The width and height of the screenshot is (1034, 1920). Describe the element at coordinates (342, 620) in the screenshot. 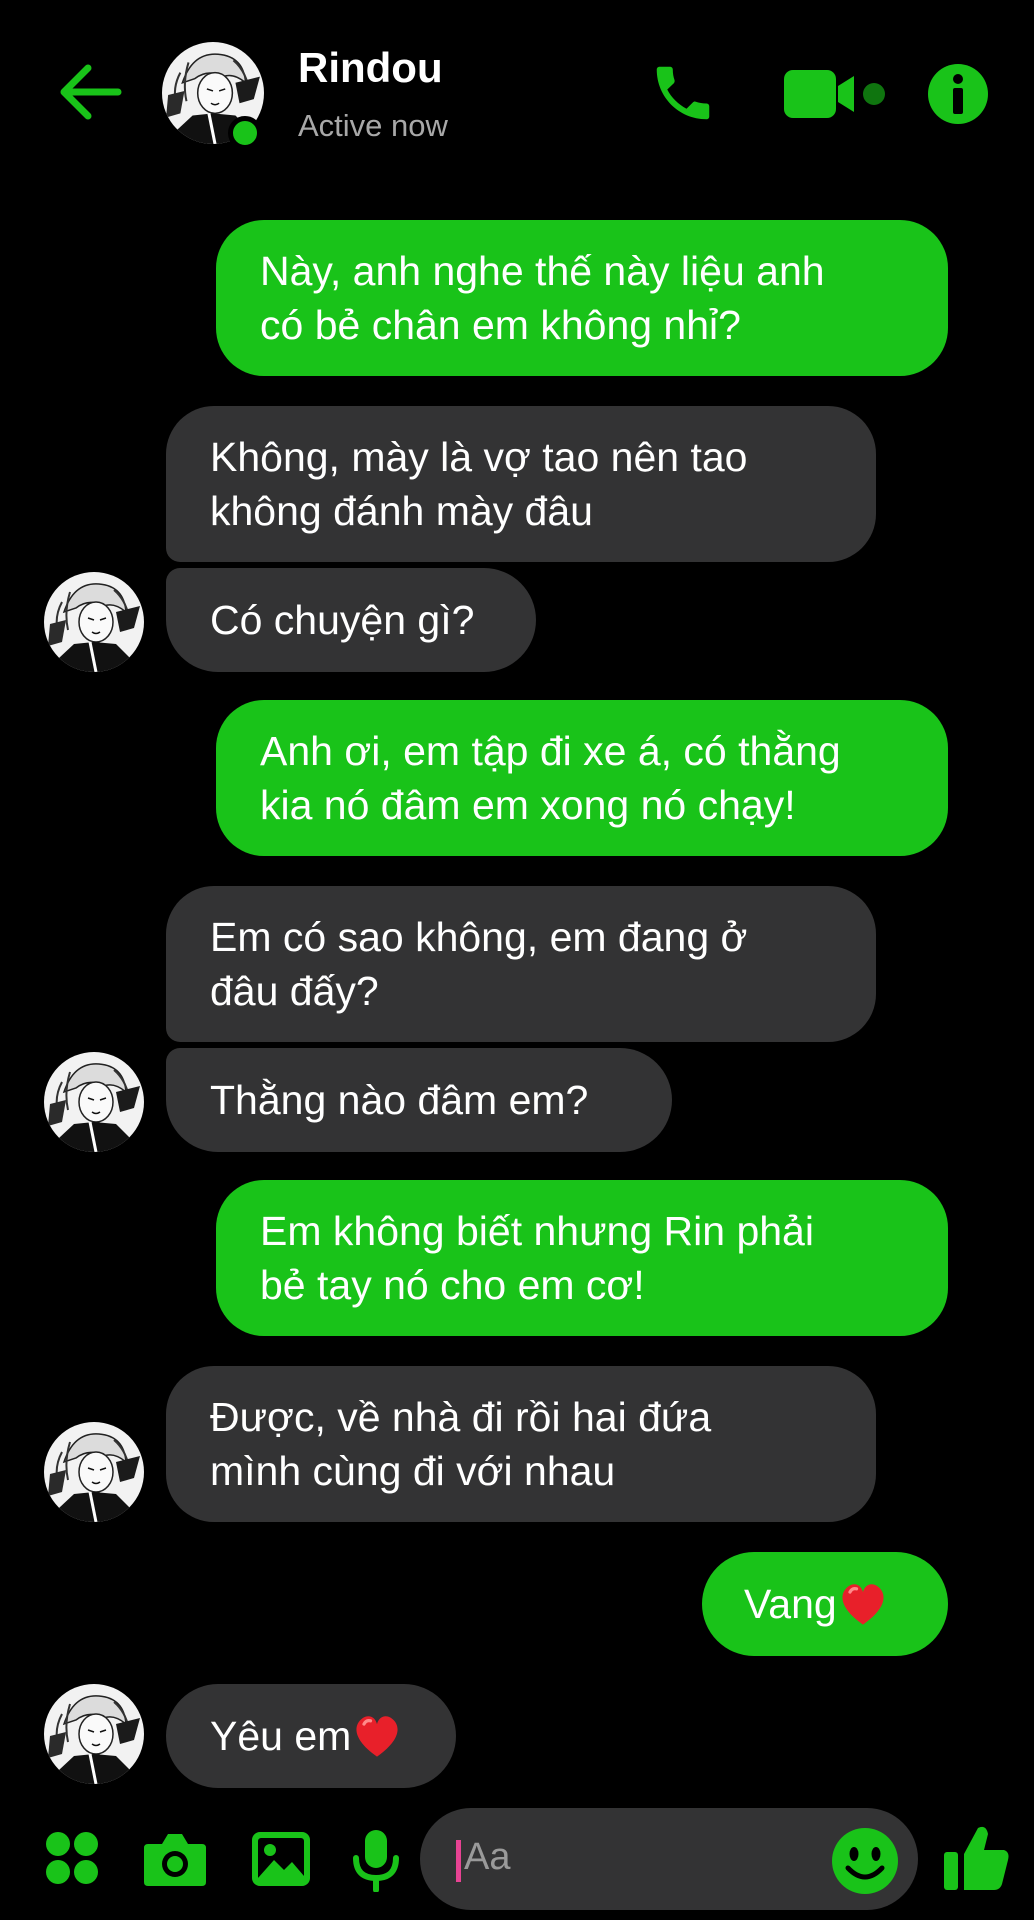

I see `message-line: Có chuyện gì?` at that location.